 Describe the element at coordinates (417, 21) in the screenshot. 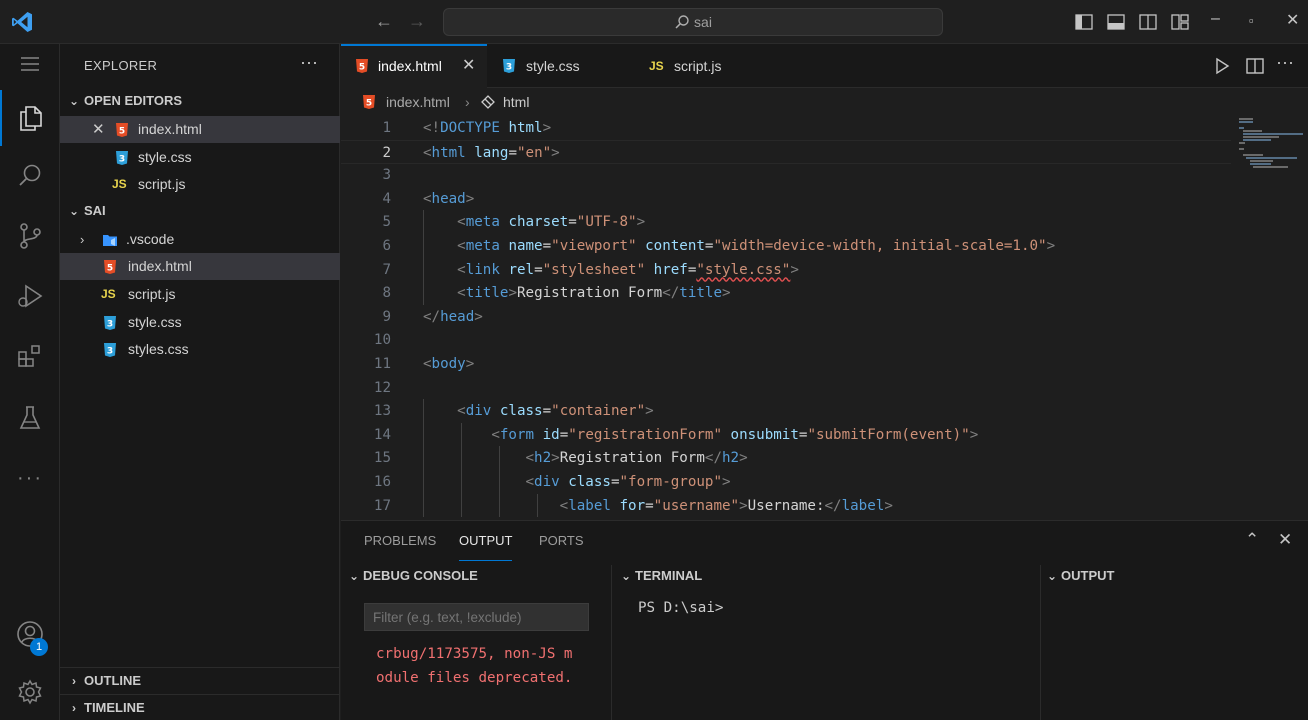

I see `forward-arrow-icon: →` at that location.